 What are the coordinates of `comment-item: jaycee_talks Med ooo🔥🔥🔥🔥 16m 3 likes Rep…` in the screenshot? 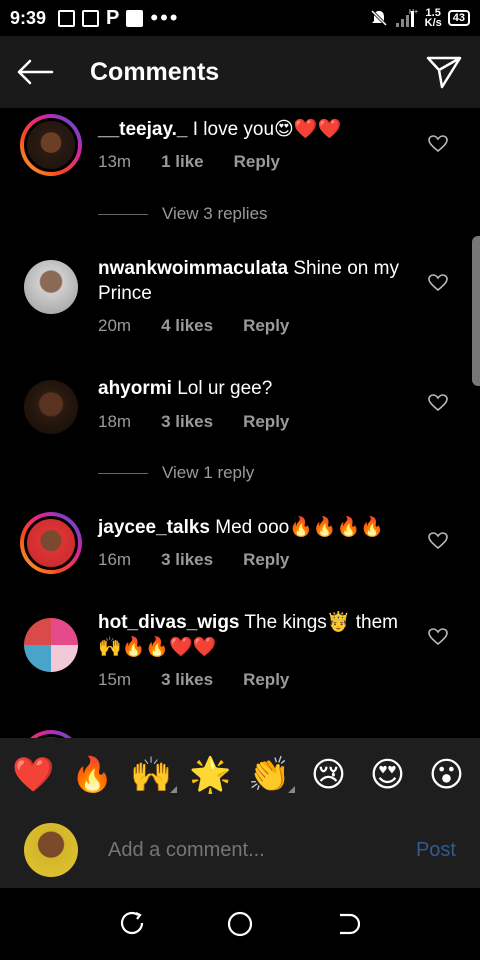 It's located at (240, 557).